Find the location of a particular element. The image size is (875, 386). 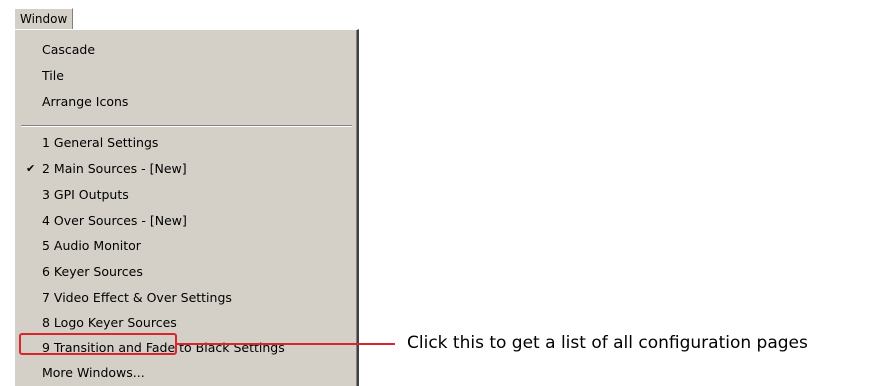

menu-item-label: Cascade is located at coordinates (69, 49).